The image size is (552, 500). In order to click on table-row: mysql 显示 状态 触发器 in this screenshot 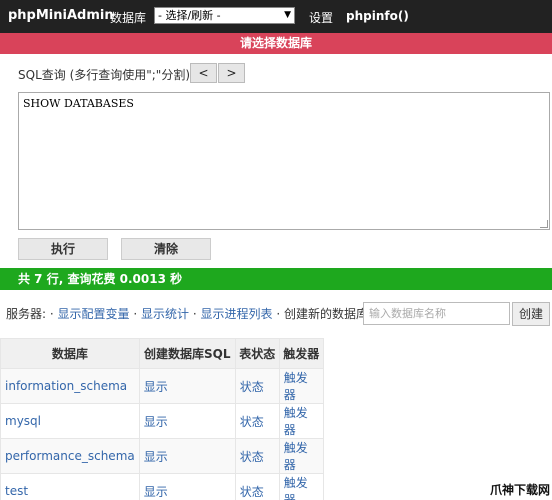, I will do `click(162, 421)`.